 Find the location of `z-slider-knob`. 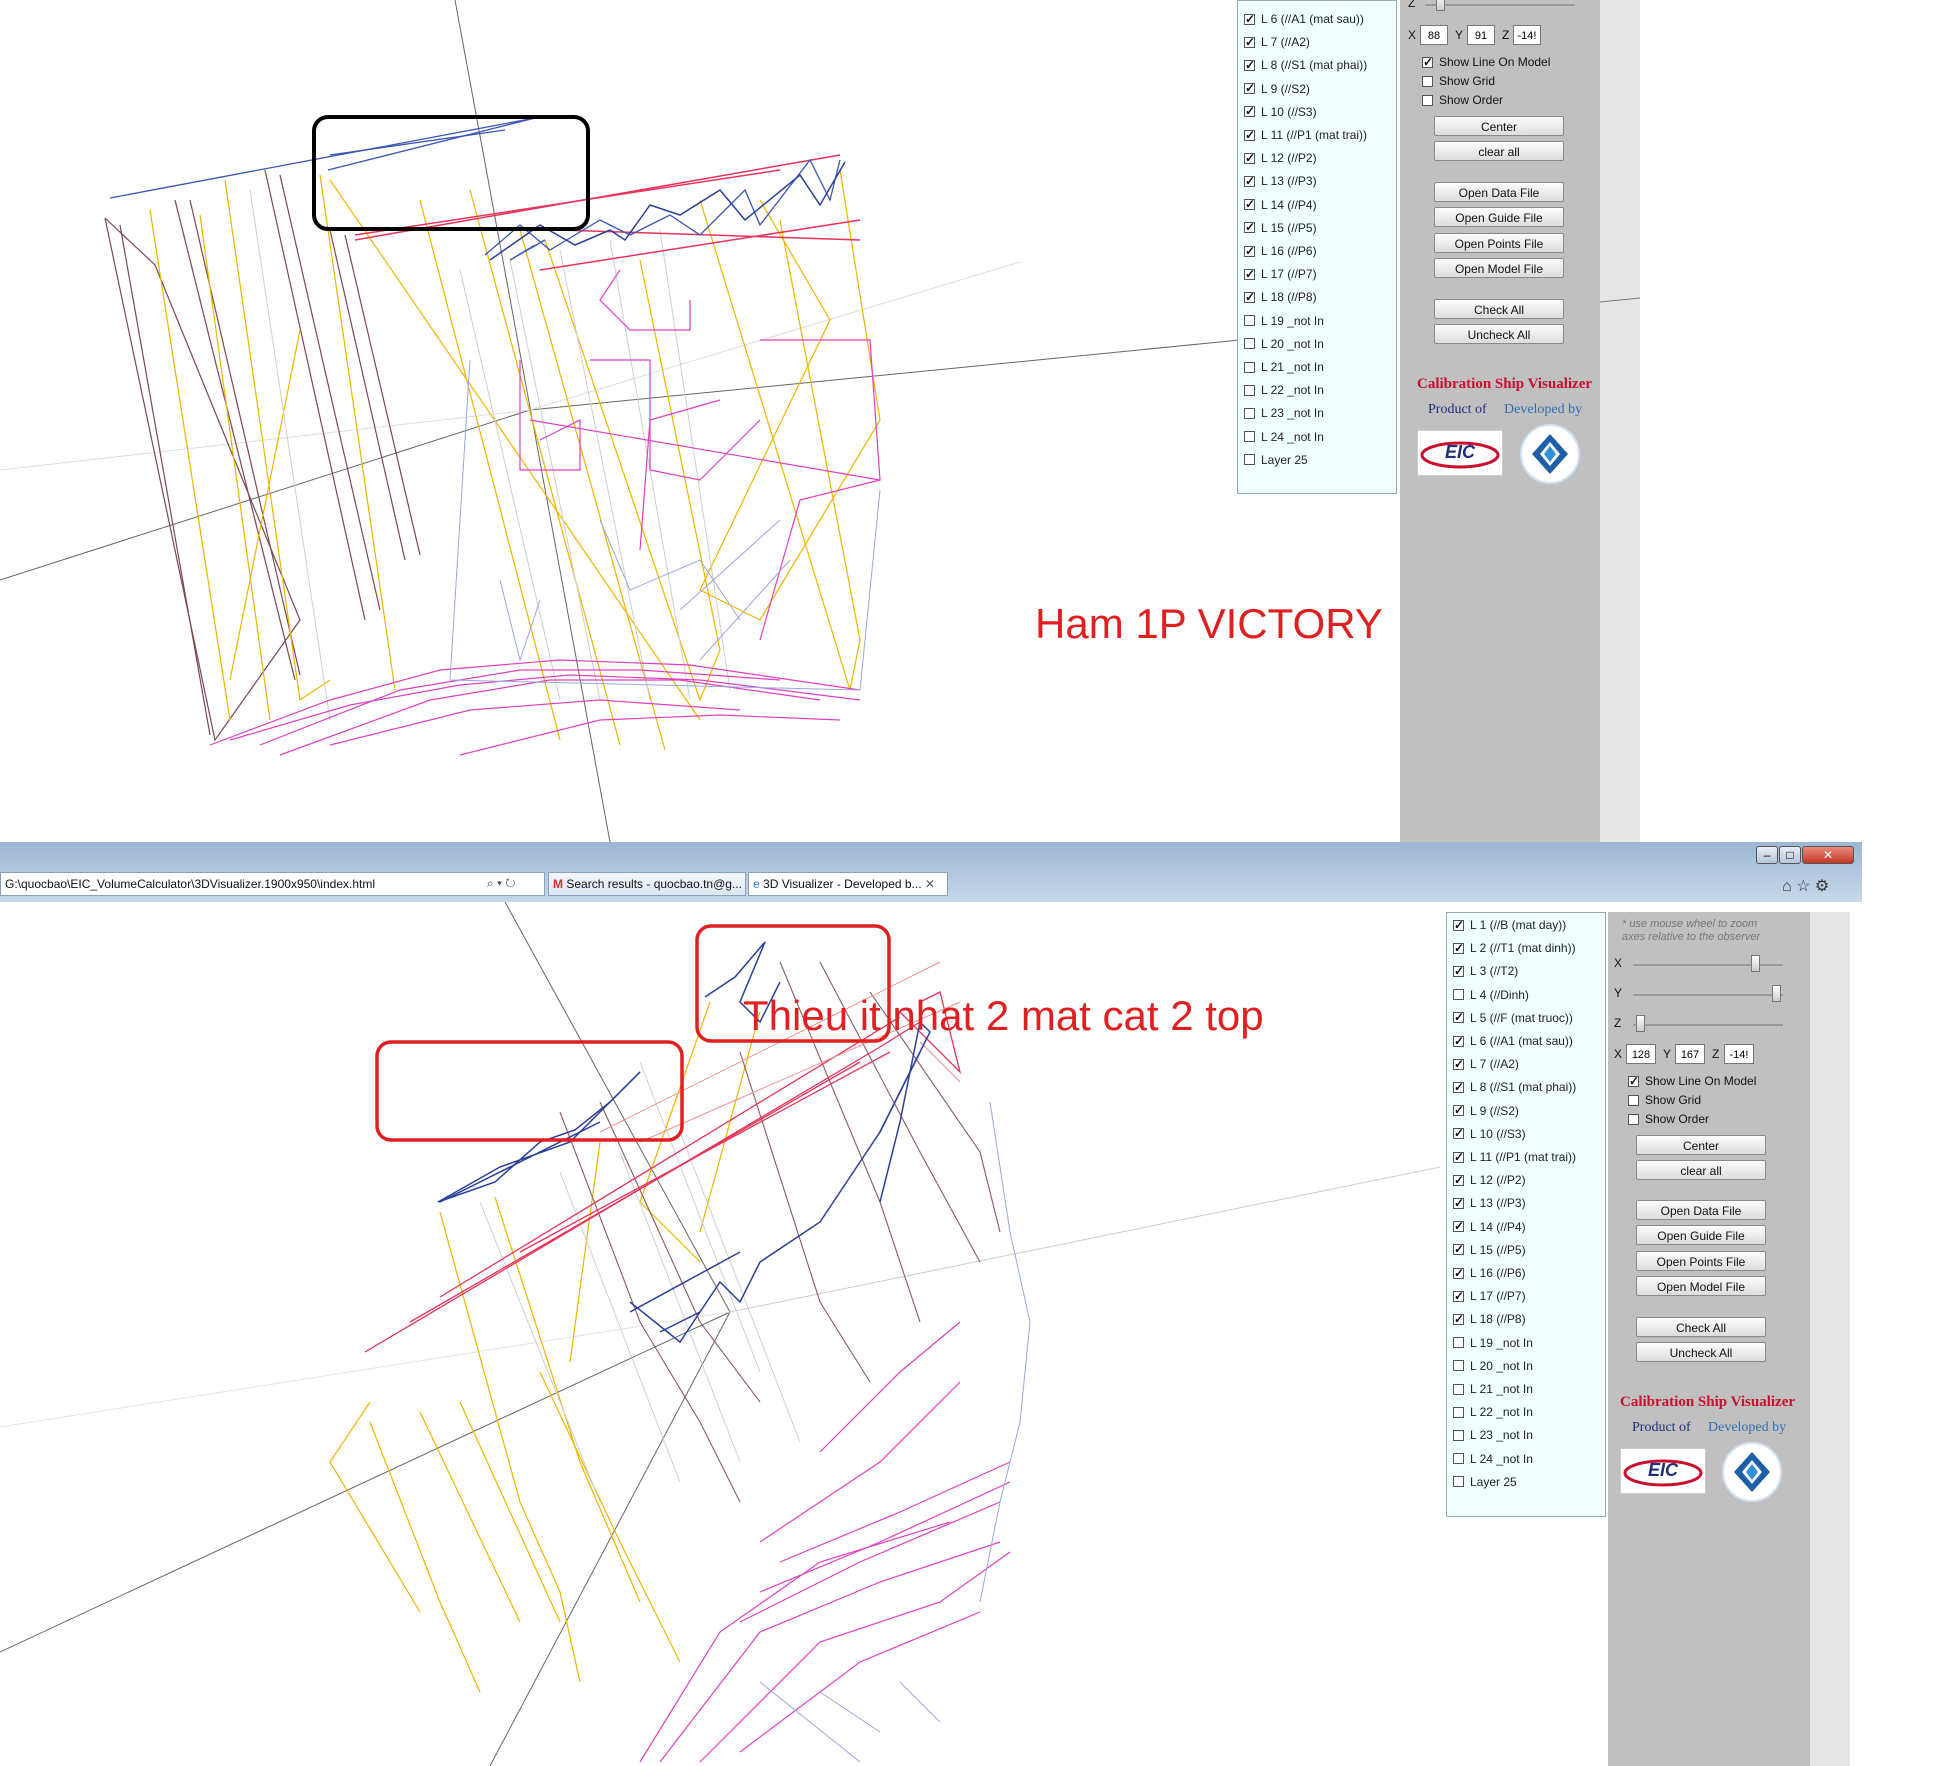

z-slider-knob is located at coordinates (1440, 5).